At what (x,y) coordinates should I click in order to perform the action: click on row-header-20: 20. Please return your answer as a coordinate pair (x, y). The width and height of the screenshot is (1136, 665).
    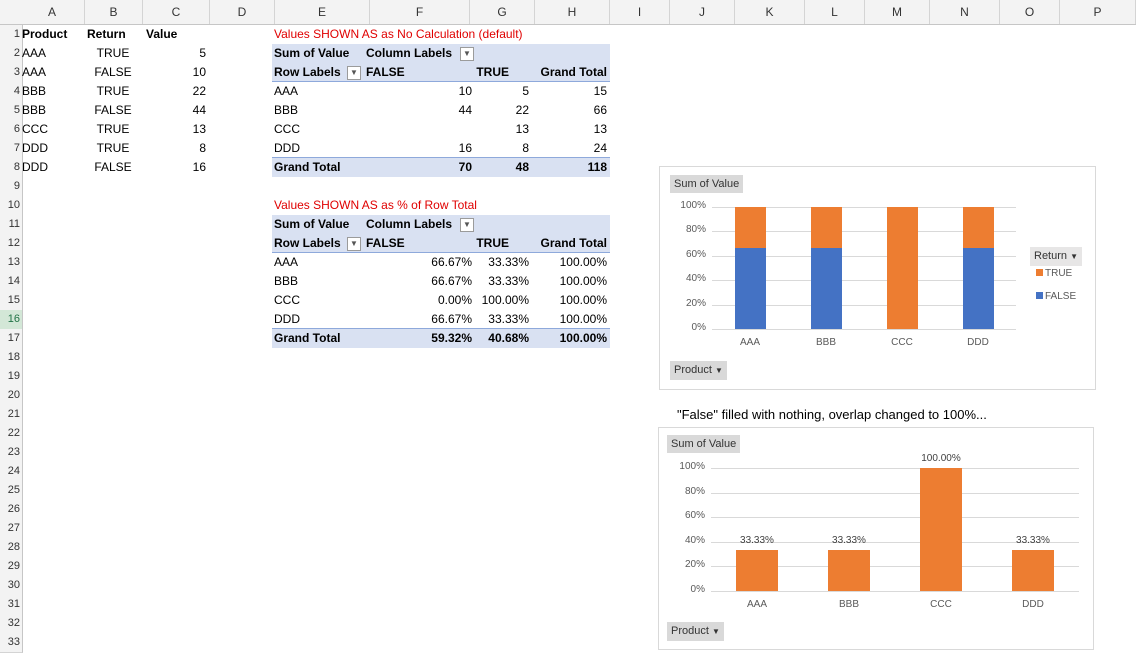
    Looking at the image, I should click on (11, 396).